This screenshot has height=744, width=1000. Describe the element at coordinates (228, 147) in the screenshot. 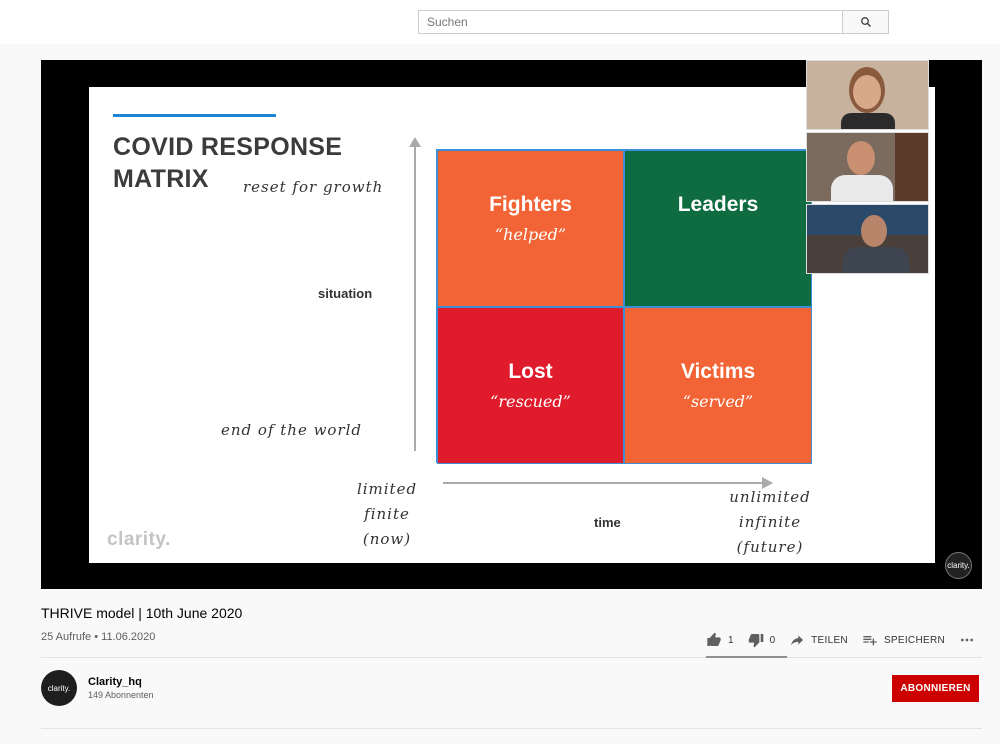

I see `slide-title-line1: COVID RESPONSE` at that location.